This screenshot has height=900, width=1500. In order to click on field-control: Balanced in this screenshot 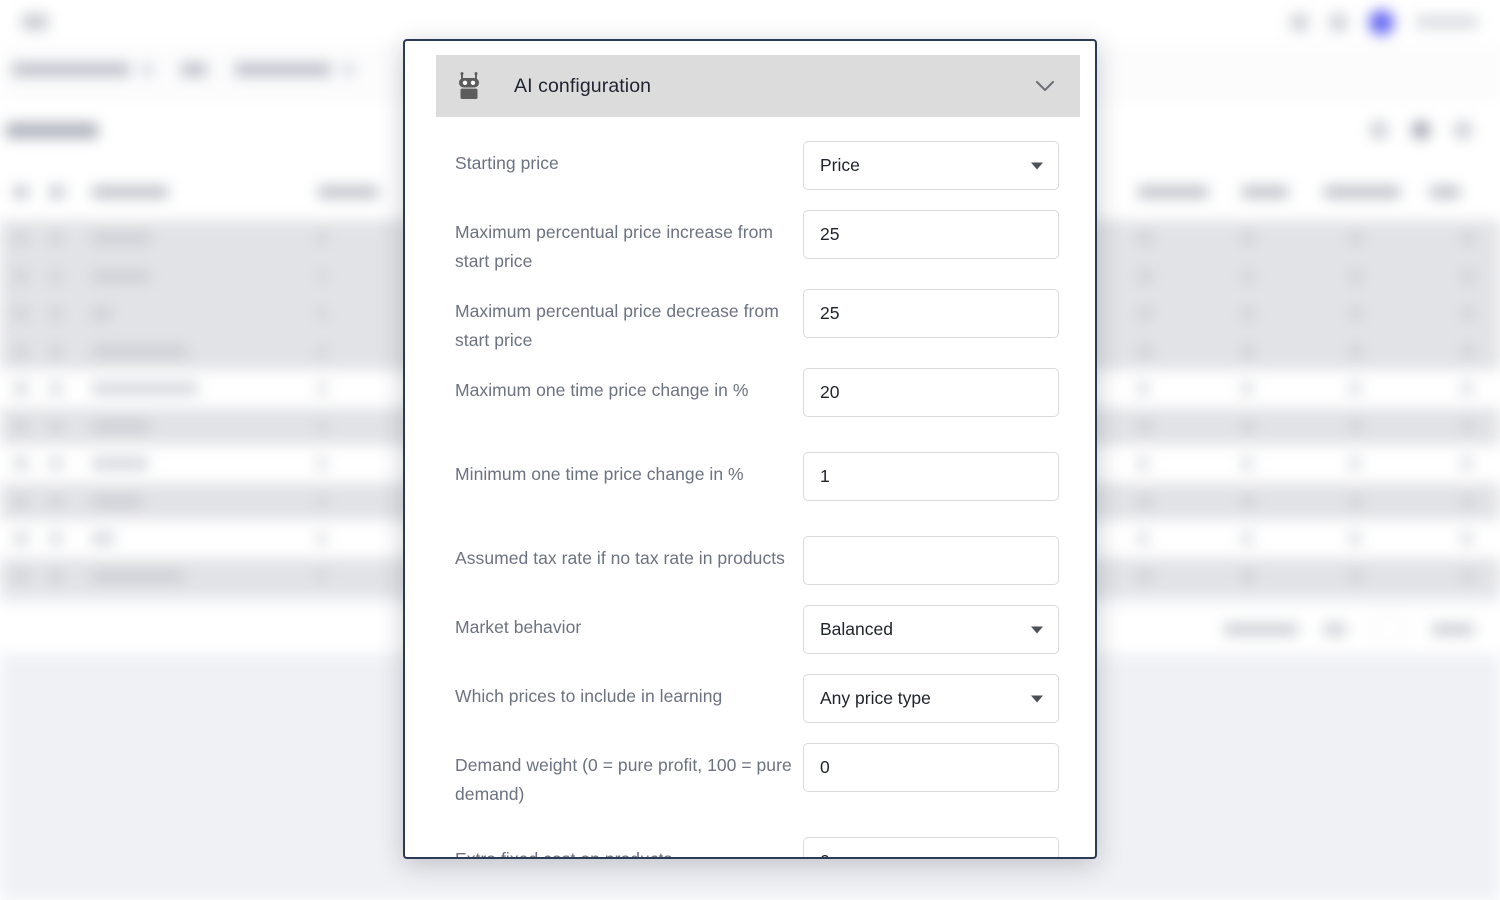, I will do `click(939, 629)`.